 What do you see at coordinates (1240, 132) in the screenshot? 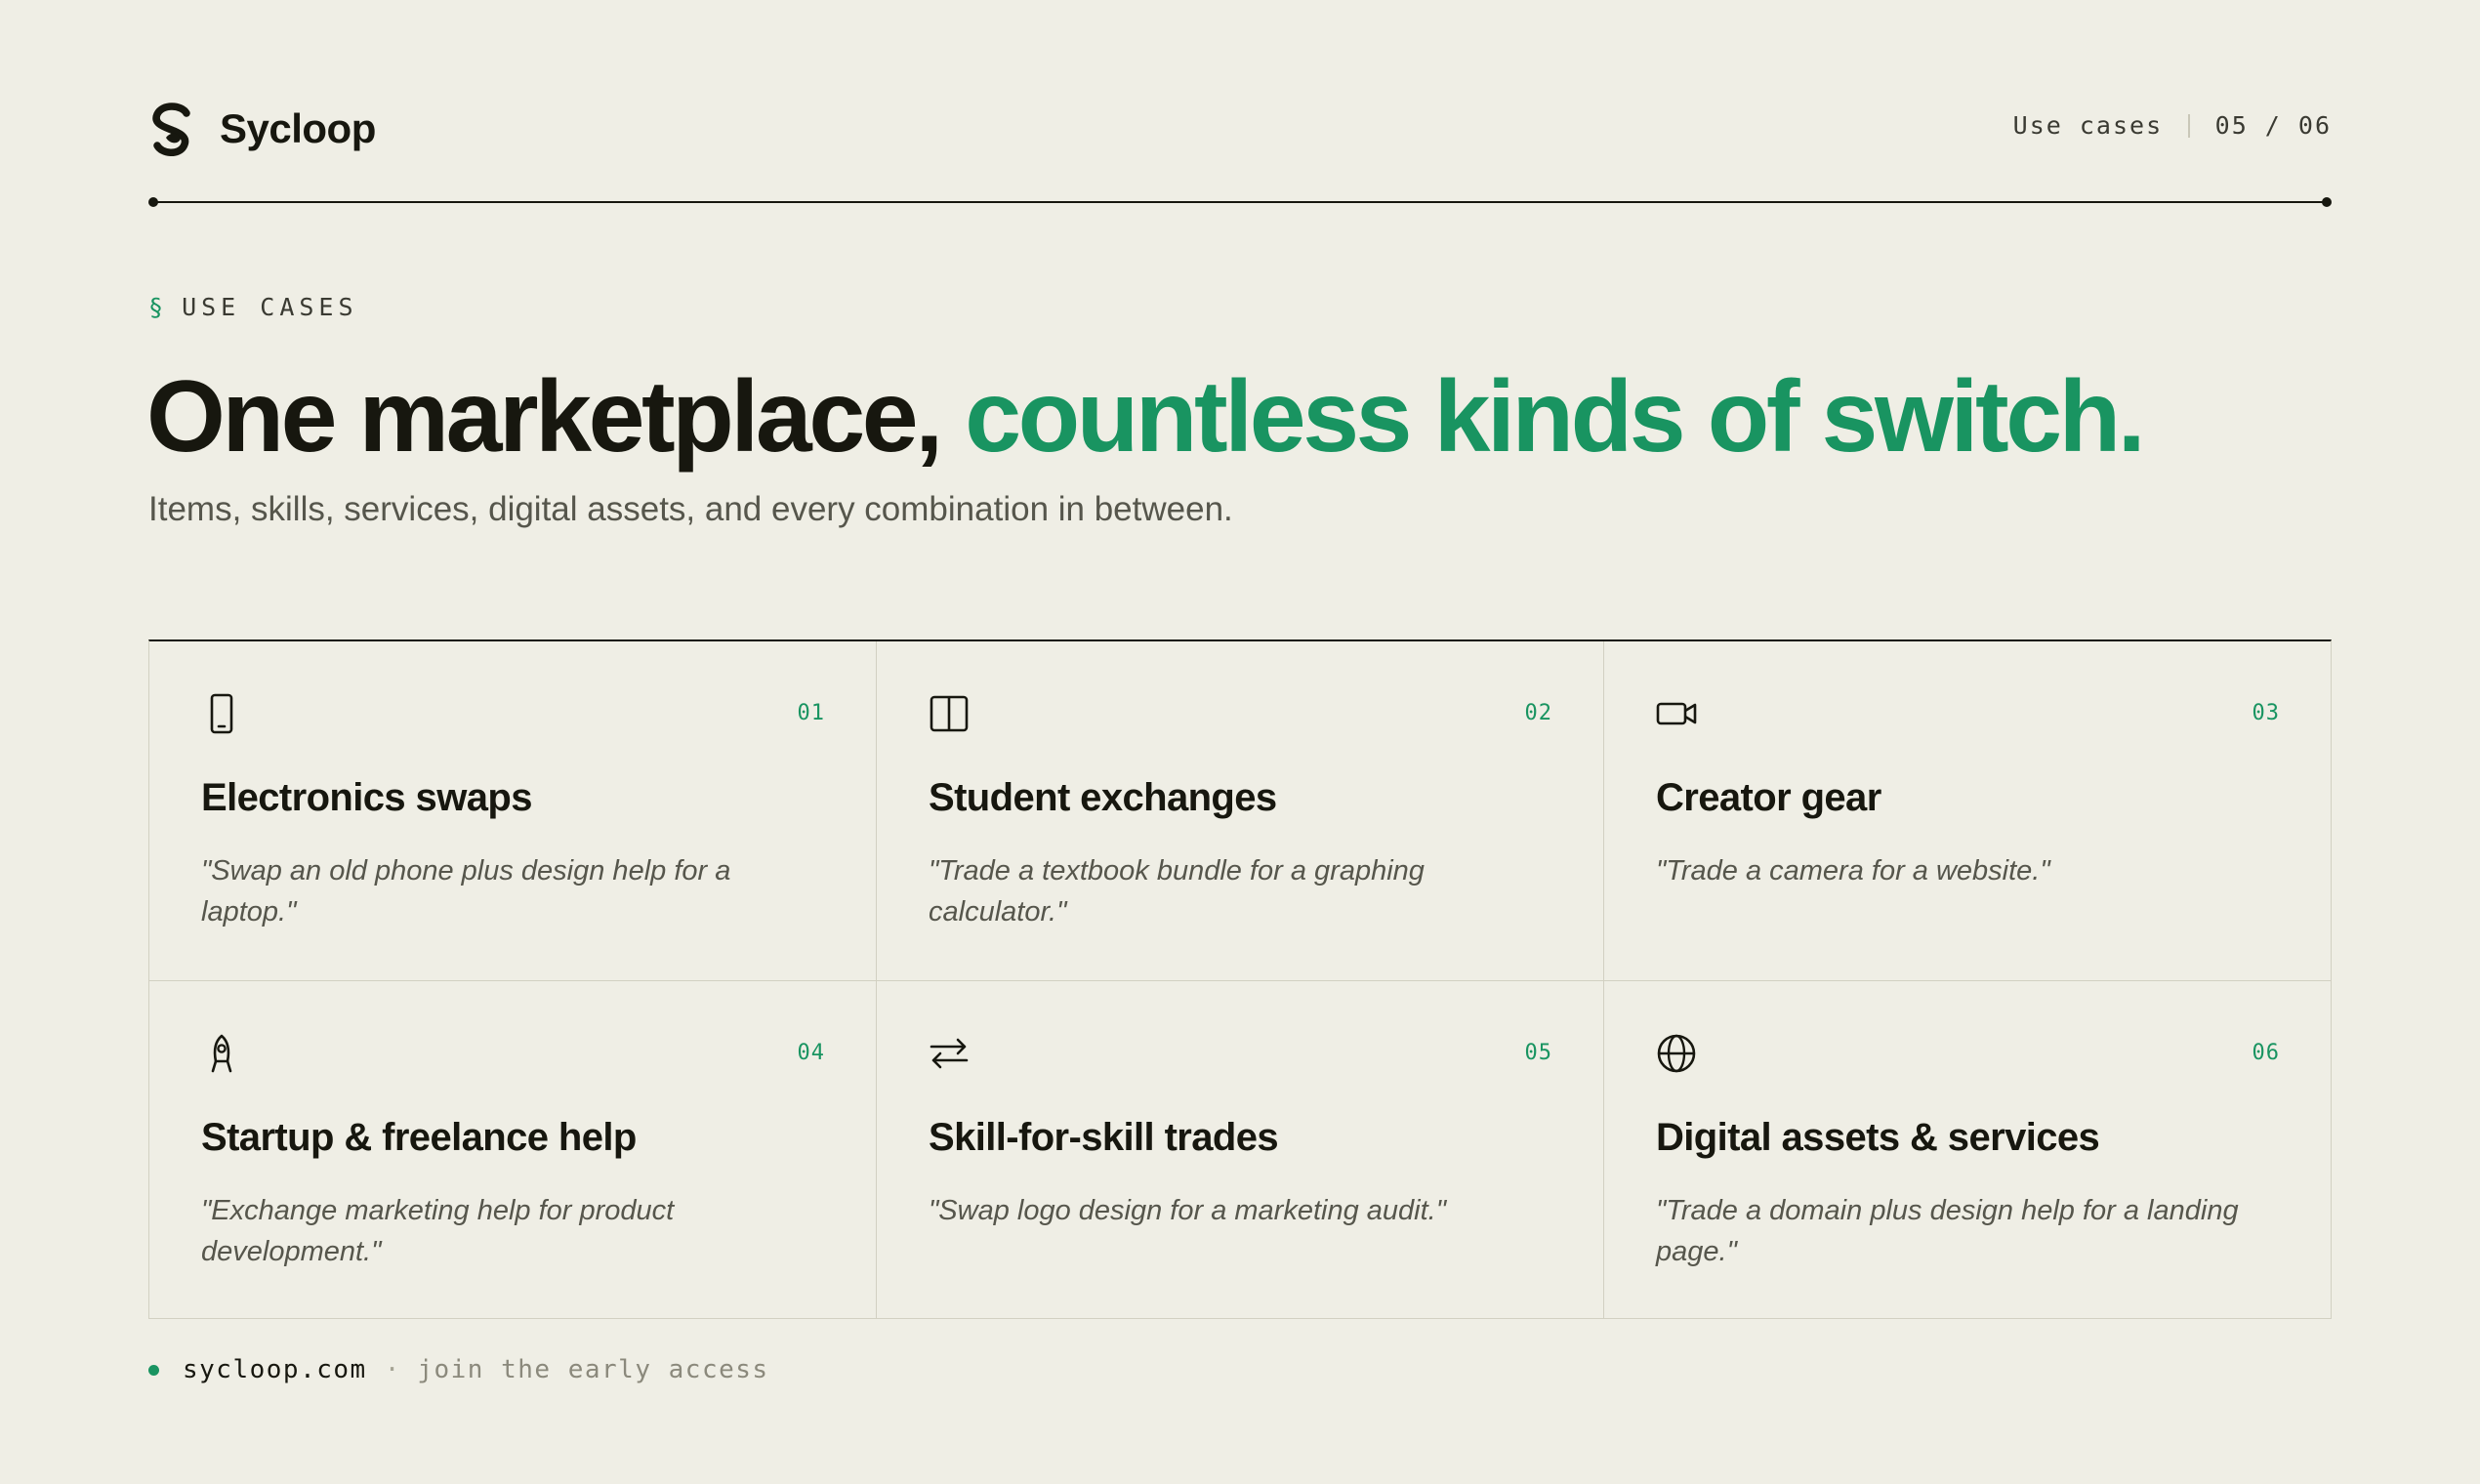
I see `header: Sycloop Use cases 05 / 06` at bounding box center [1240, 132].